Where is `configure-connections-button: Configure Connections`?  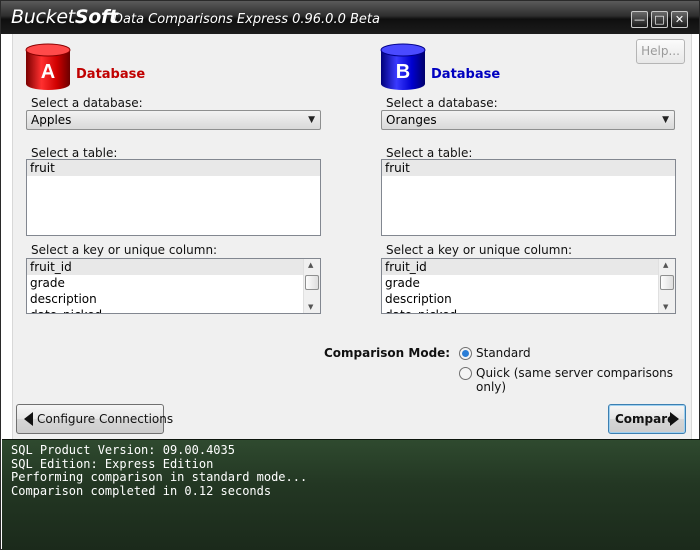
configure-connections-button: Configure Connections is located at coordinates (94, 419).